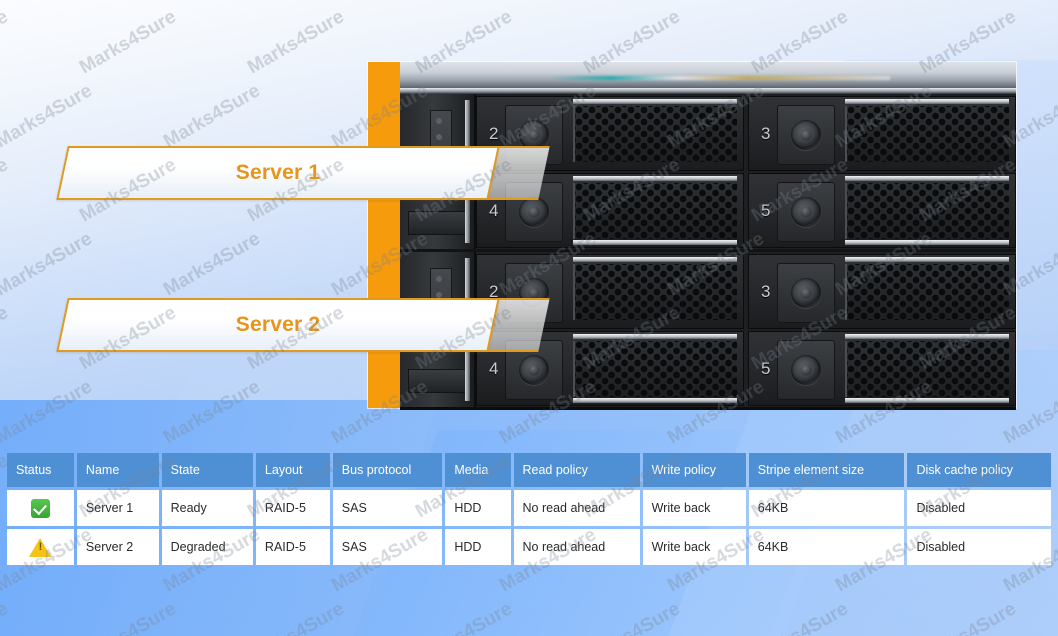  Describe the element at coordinates (207, 470) in the screenshot. I see `column-header-state: State` at that location.